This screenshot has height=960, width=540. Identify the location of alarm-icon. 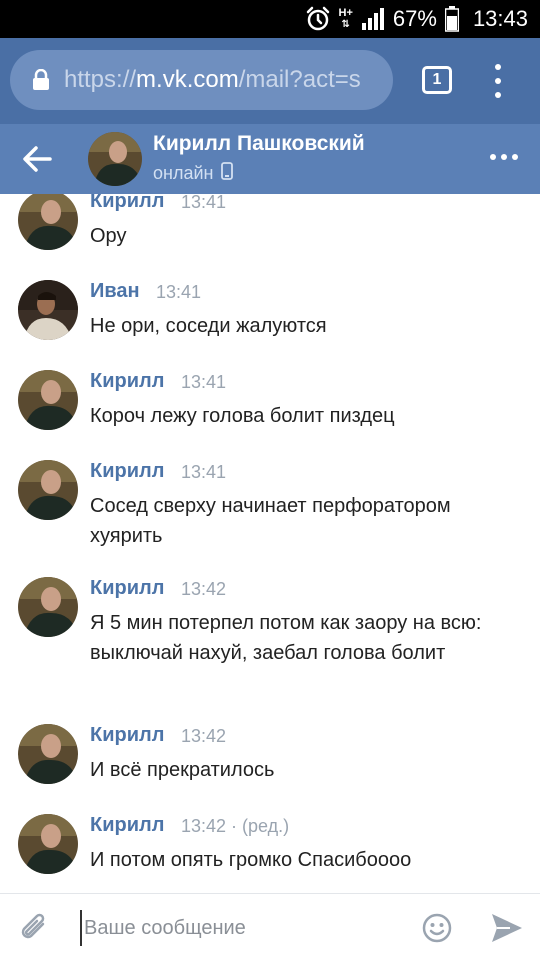
(318, 19).